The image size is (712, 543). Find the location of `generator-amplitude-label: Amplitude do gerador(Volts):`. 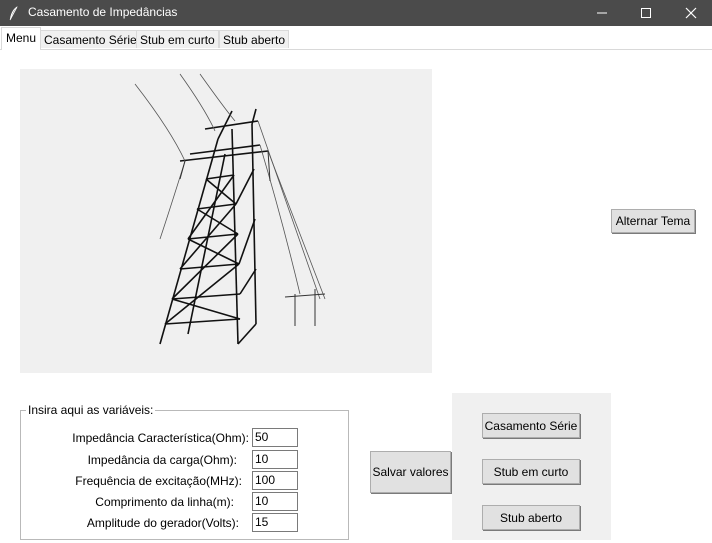

generator-amplitude-label: Amplitude do gerador(Volts): is located at coordinates (162, 523).